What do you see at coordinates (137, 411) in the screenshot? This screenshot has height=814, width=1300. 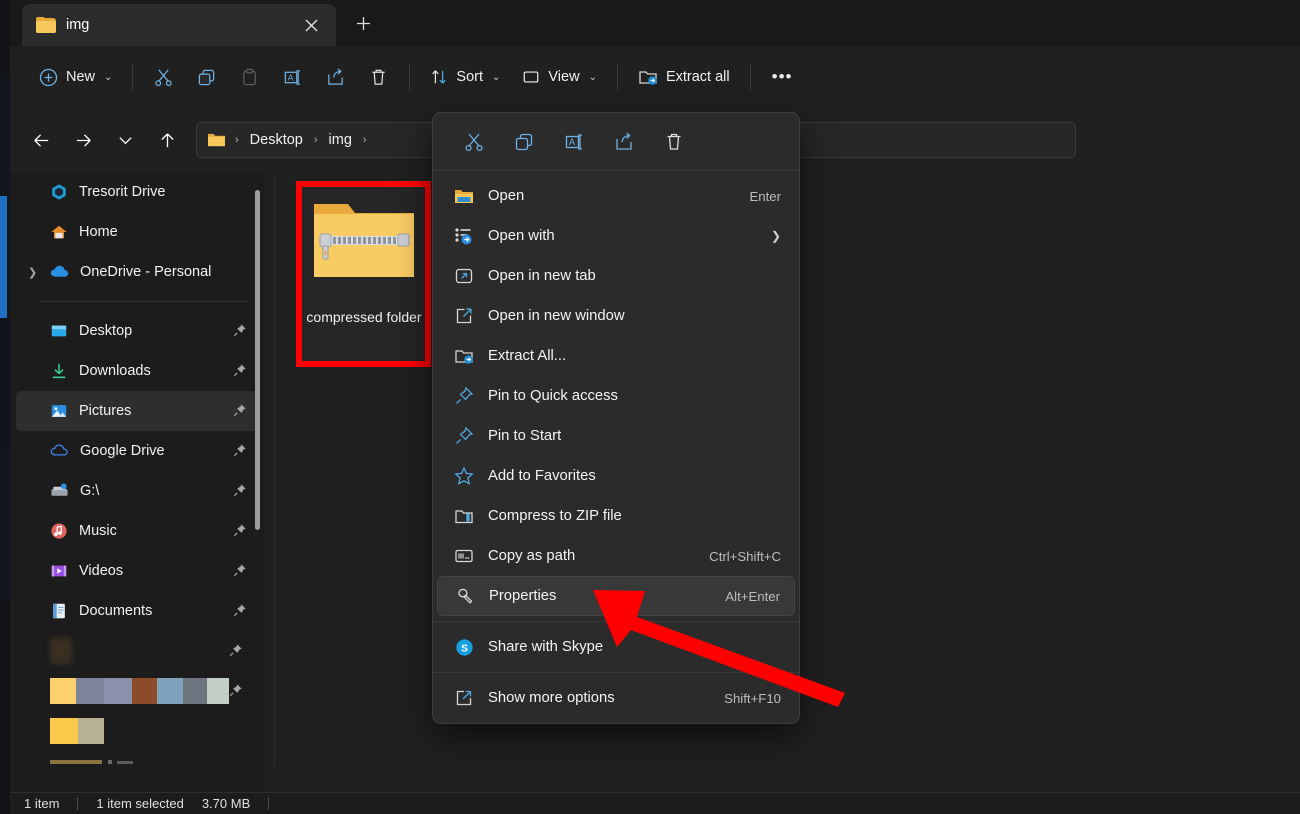 I see `sidebar-item-pictures: Pictures` at bounding box center [137, 411].